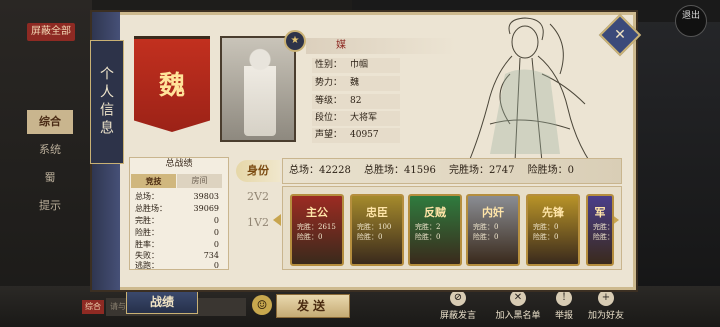  Describe the element at coordinates (295, 41) in the screenshot. I see `portrait-badge-icon: ★` at that location.